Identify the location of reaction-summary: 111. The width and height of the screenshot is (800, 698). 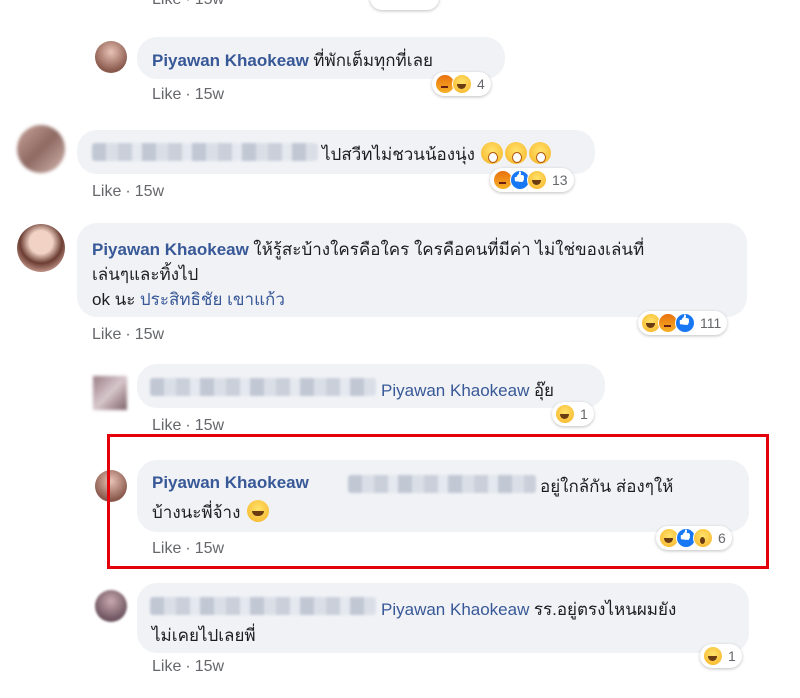
(683, 323).